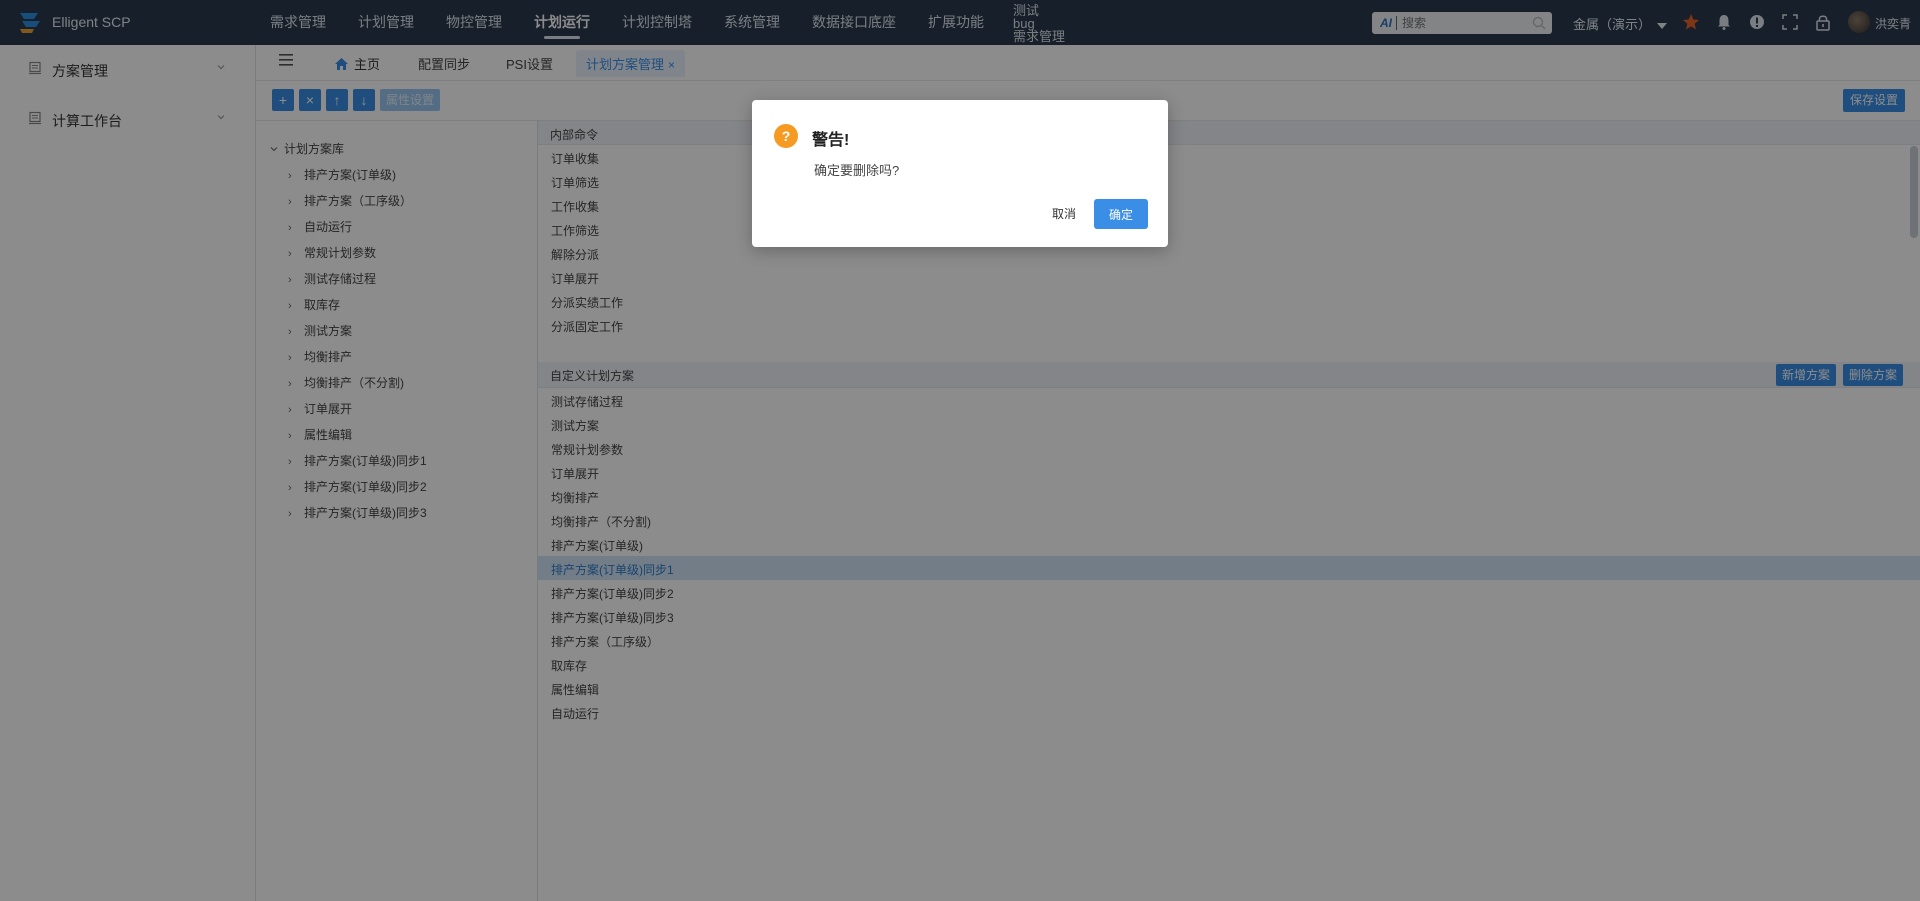 The height and width of the screenshot is (901, 1920). Describe the element at coordinates (786, 136) in the screenshot. I see `warning-question-icon: ?` at that location.